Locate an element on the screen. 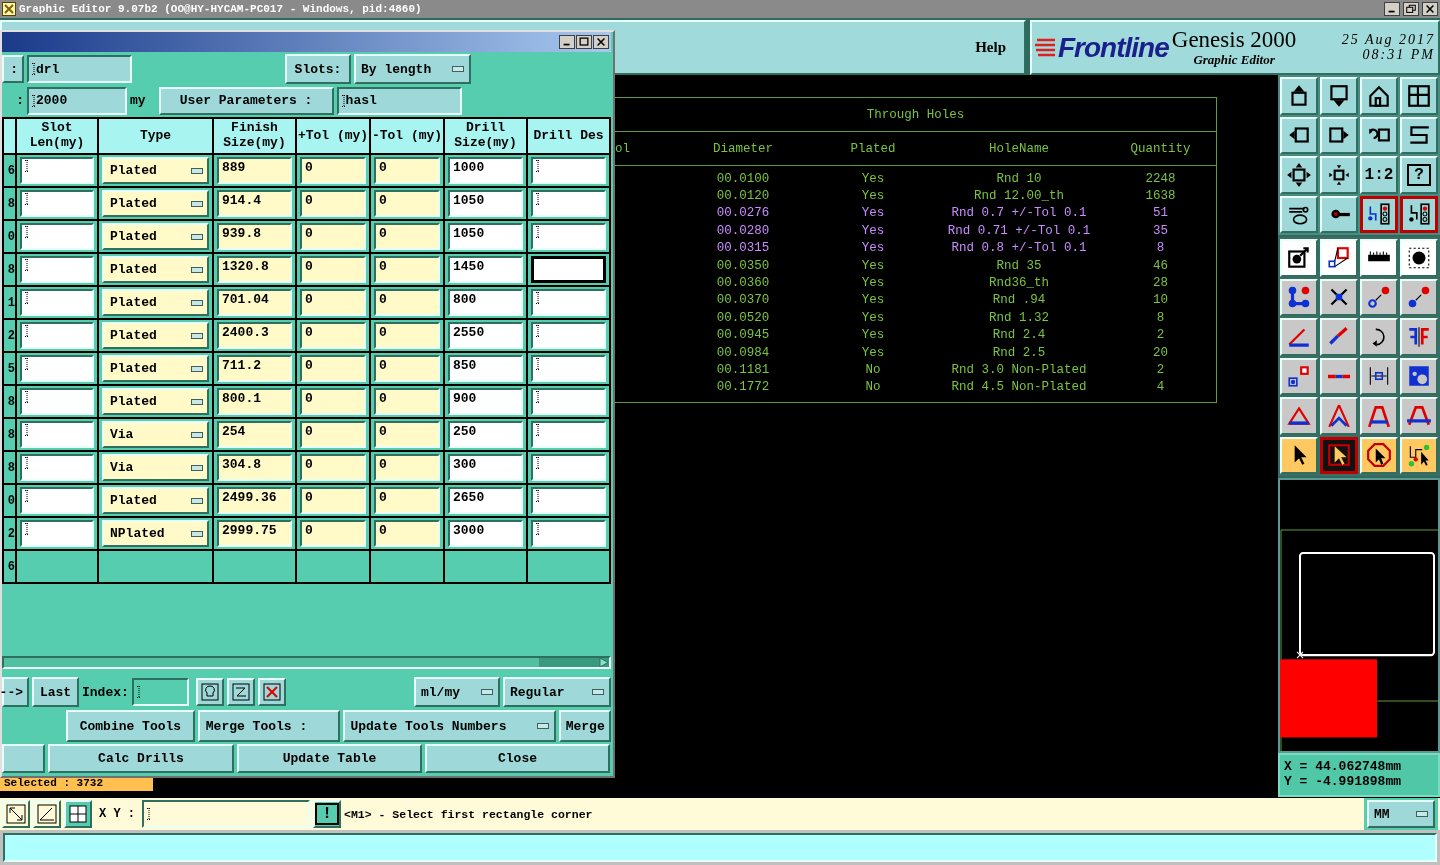 This screenshot has width=1440, height=865. xy-input-field is located at coordinates (226, 814).